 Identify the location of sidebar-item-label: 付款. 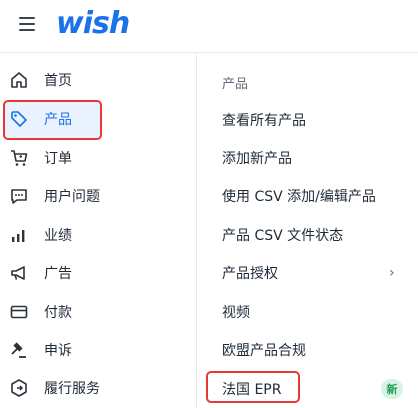
(58, 313).